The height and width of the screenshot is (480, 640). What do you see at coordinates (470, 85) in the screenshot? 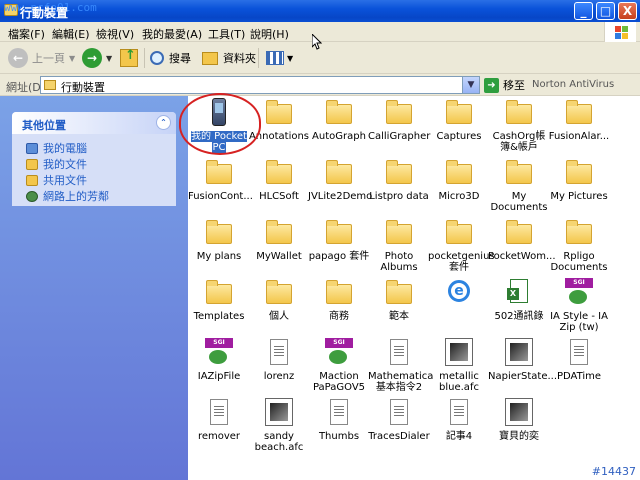
I see `address-dropdown-button: ▼` at bounding box center [470, 85].